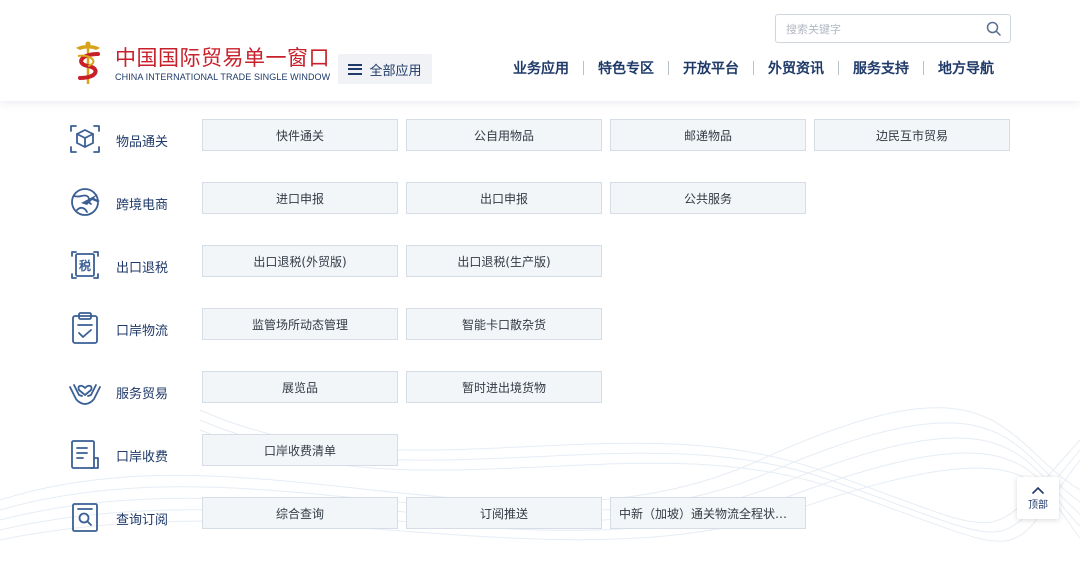 This screenshot has width=1080, height=582. I want to click on category-row-export-tax-refund: 税 出口退税 出口退税(外贸版) 出口退税(生产版), so click(540, 270).